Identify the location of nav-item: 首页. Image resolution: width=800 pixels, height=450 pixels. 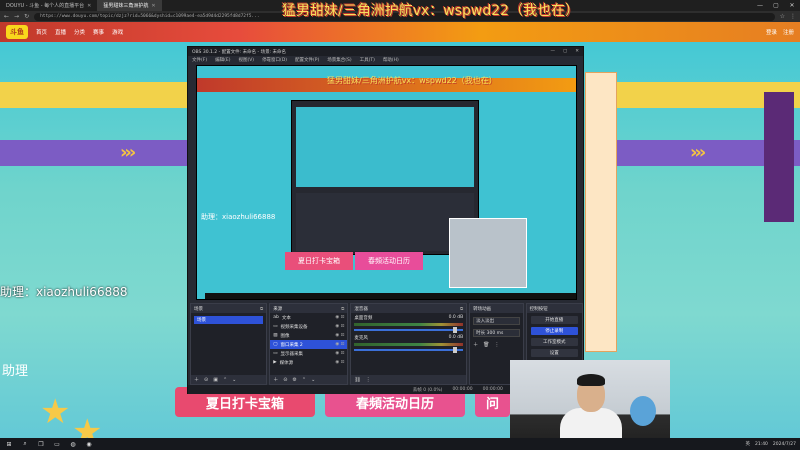
(41, 32).